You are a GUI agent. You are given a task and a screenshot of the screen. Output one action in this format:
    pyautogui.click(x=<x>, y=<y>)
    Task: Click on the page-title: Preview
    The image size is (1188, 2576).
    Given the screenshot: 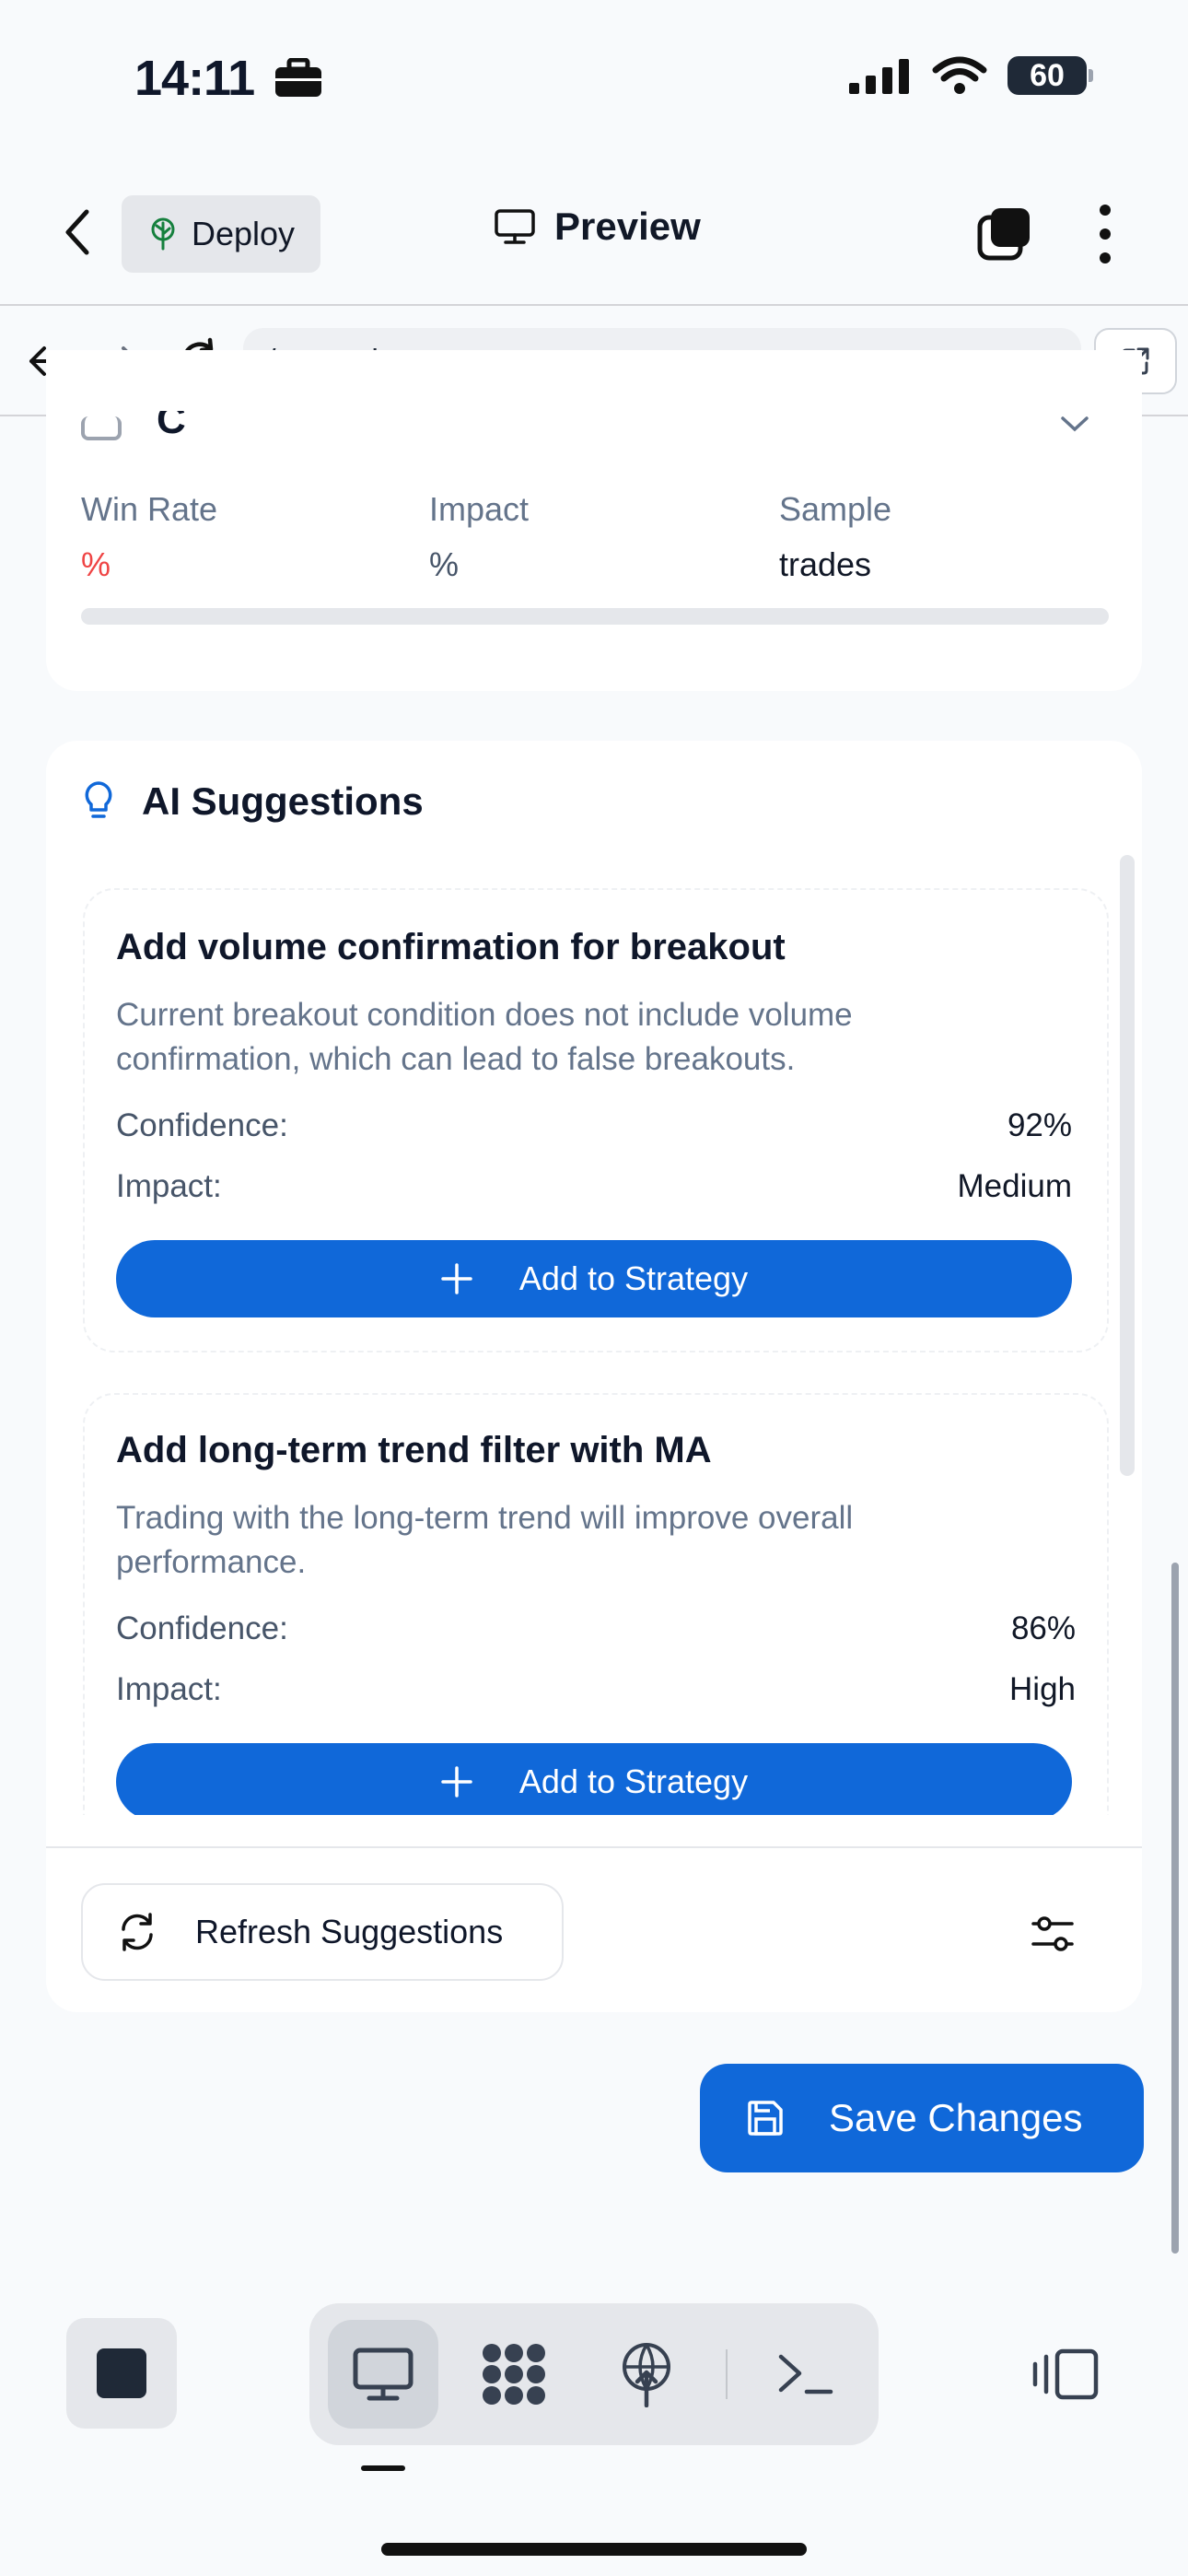 What is the action you would take?
    pyautogui.click(x=597, y=227)
    